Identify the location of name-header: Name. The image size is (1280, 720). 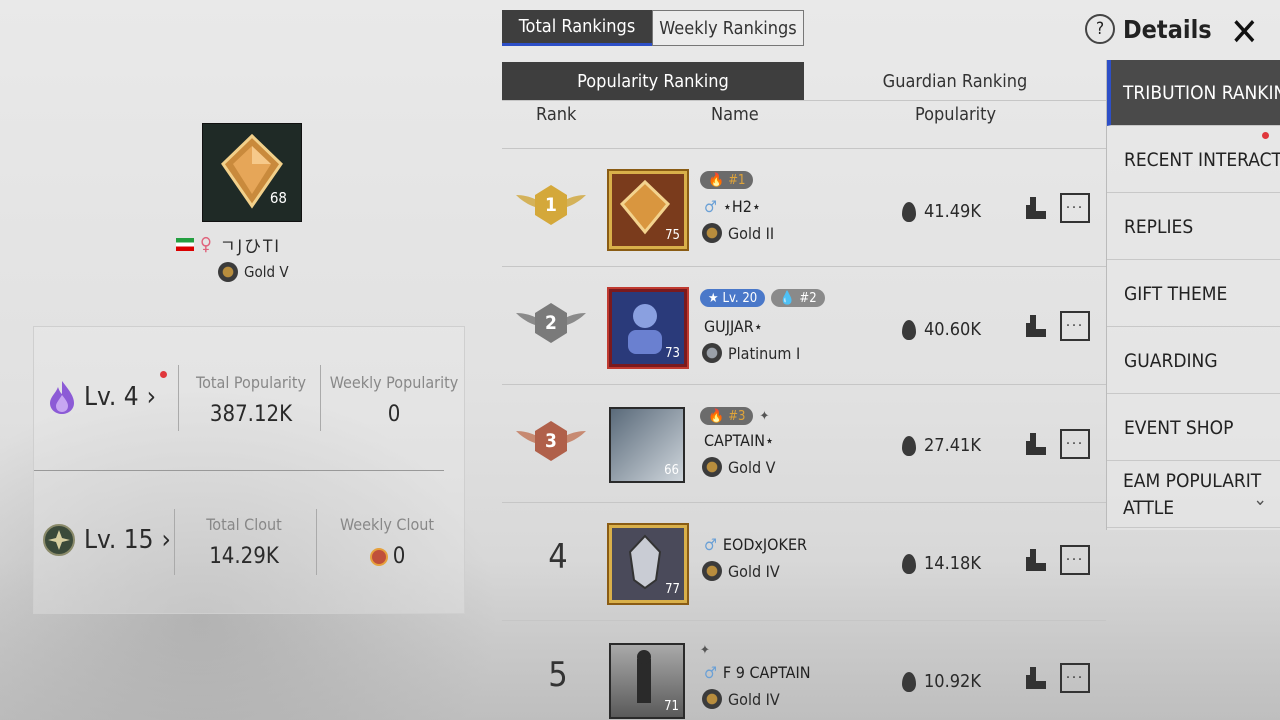
(735, 114).